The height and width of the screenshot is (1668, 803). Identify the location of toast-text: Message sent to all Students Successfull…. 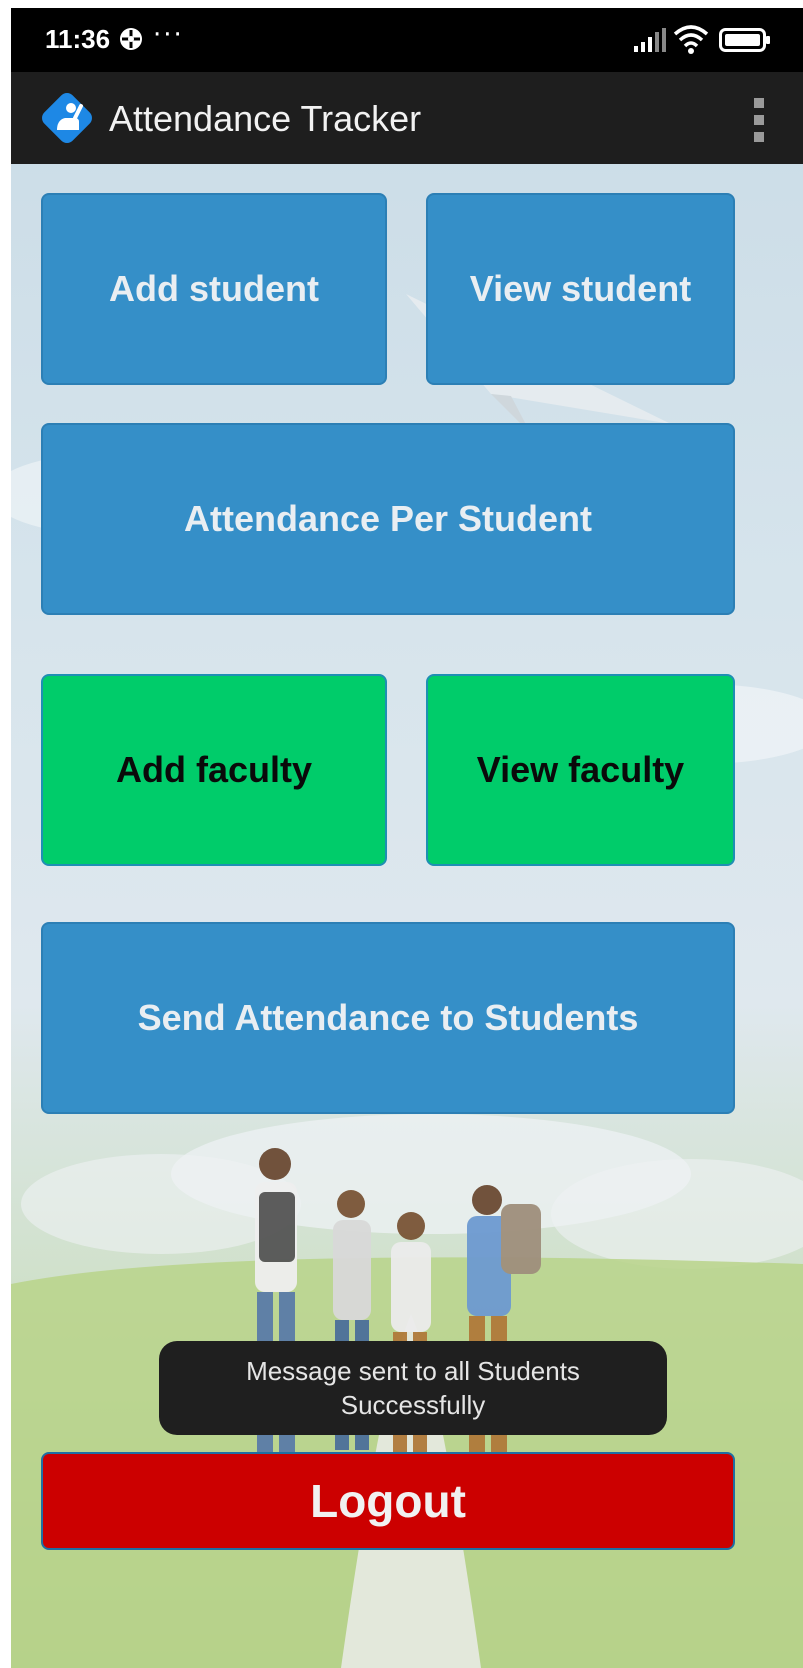
(413, 1388).